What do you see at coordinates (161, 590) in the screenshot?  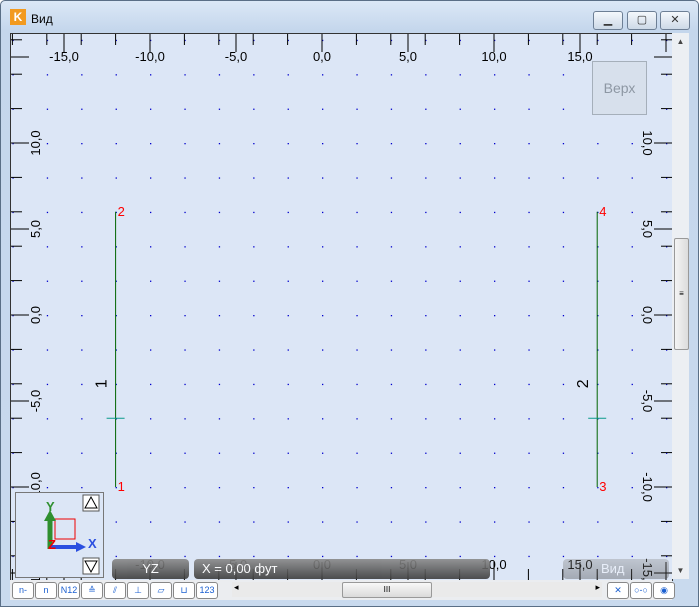 I see `toolbar-button-6: ▱` at bounding box center [161, 590].